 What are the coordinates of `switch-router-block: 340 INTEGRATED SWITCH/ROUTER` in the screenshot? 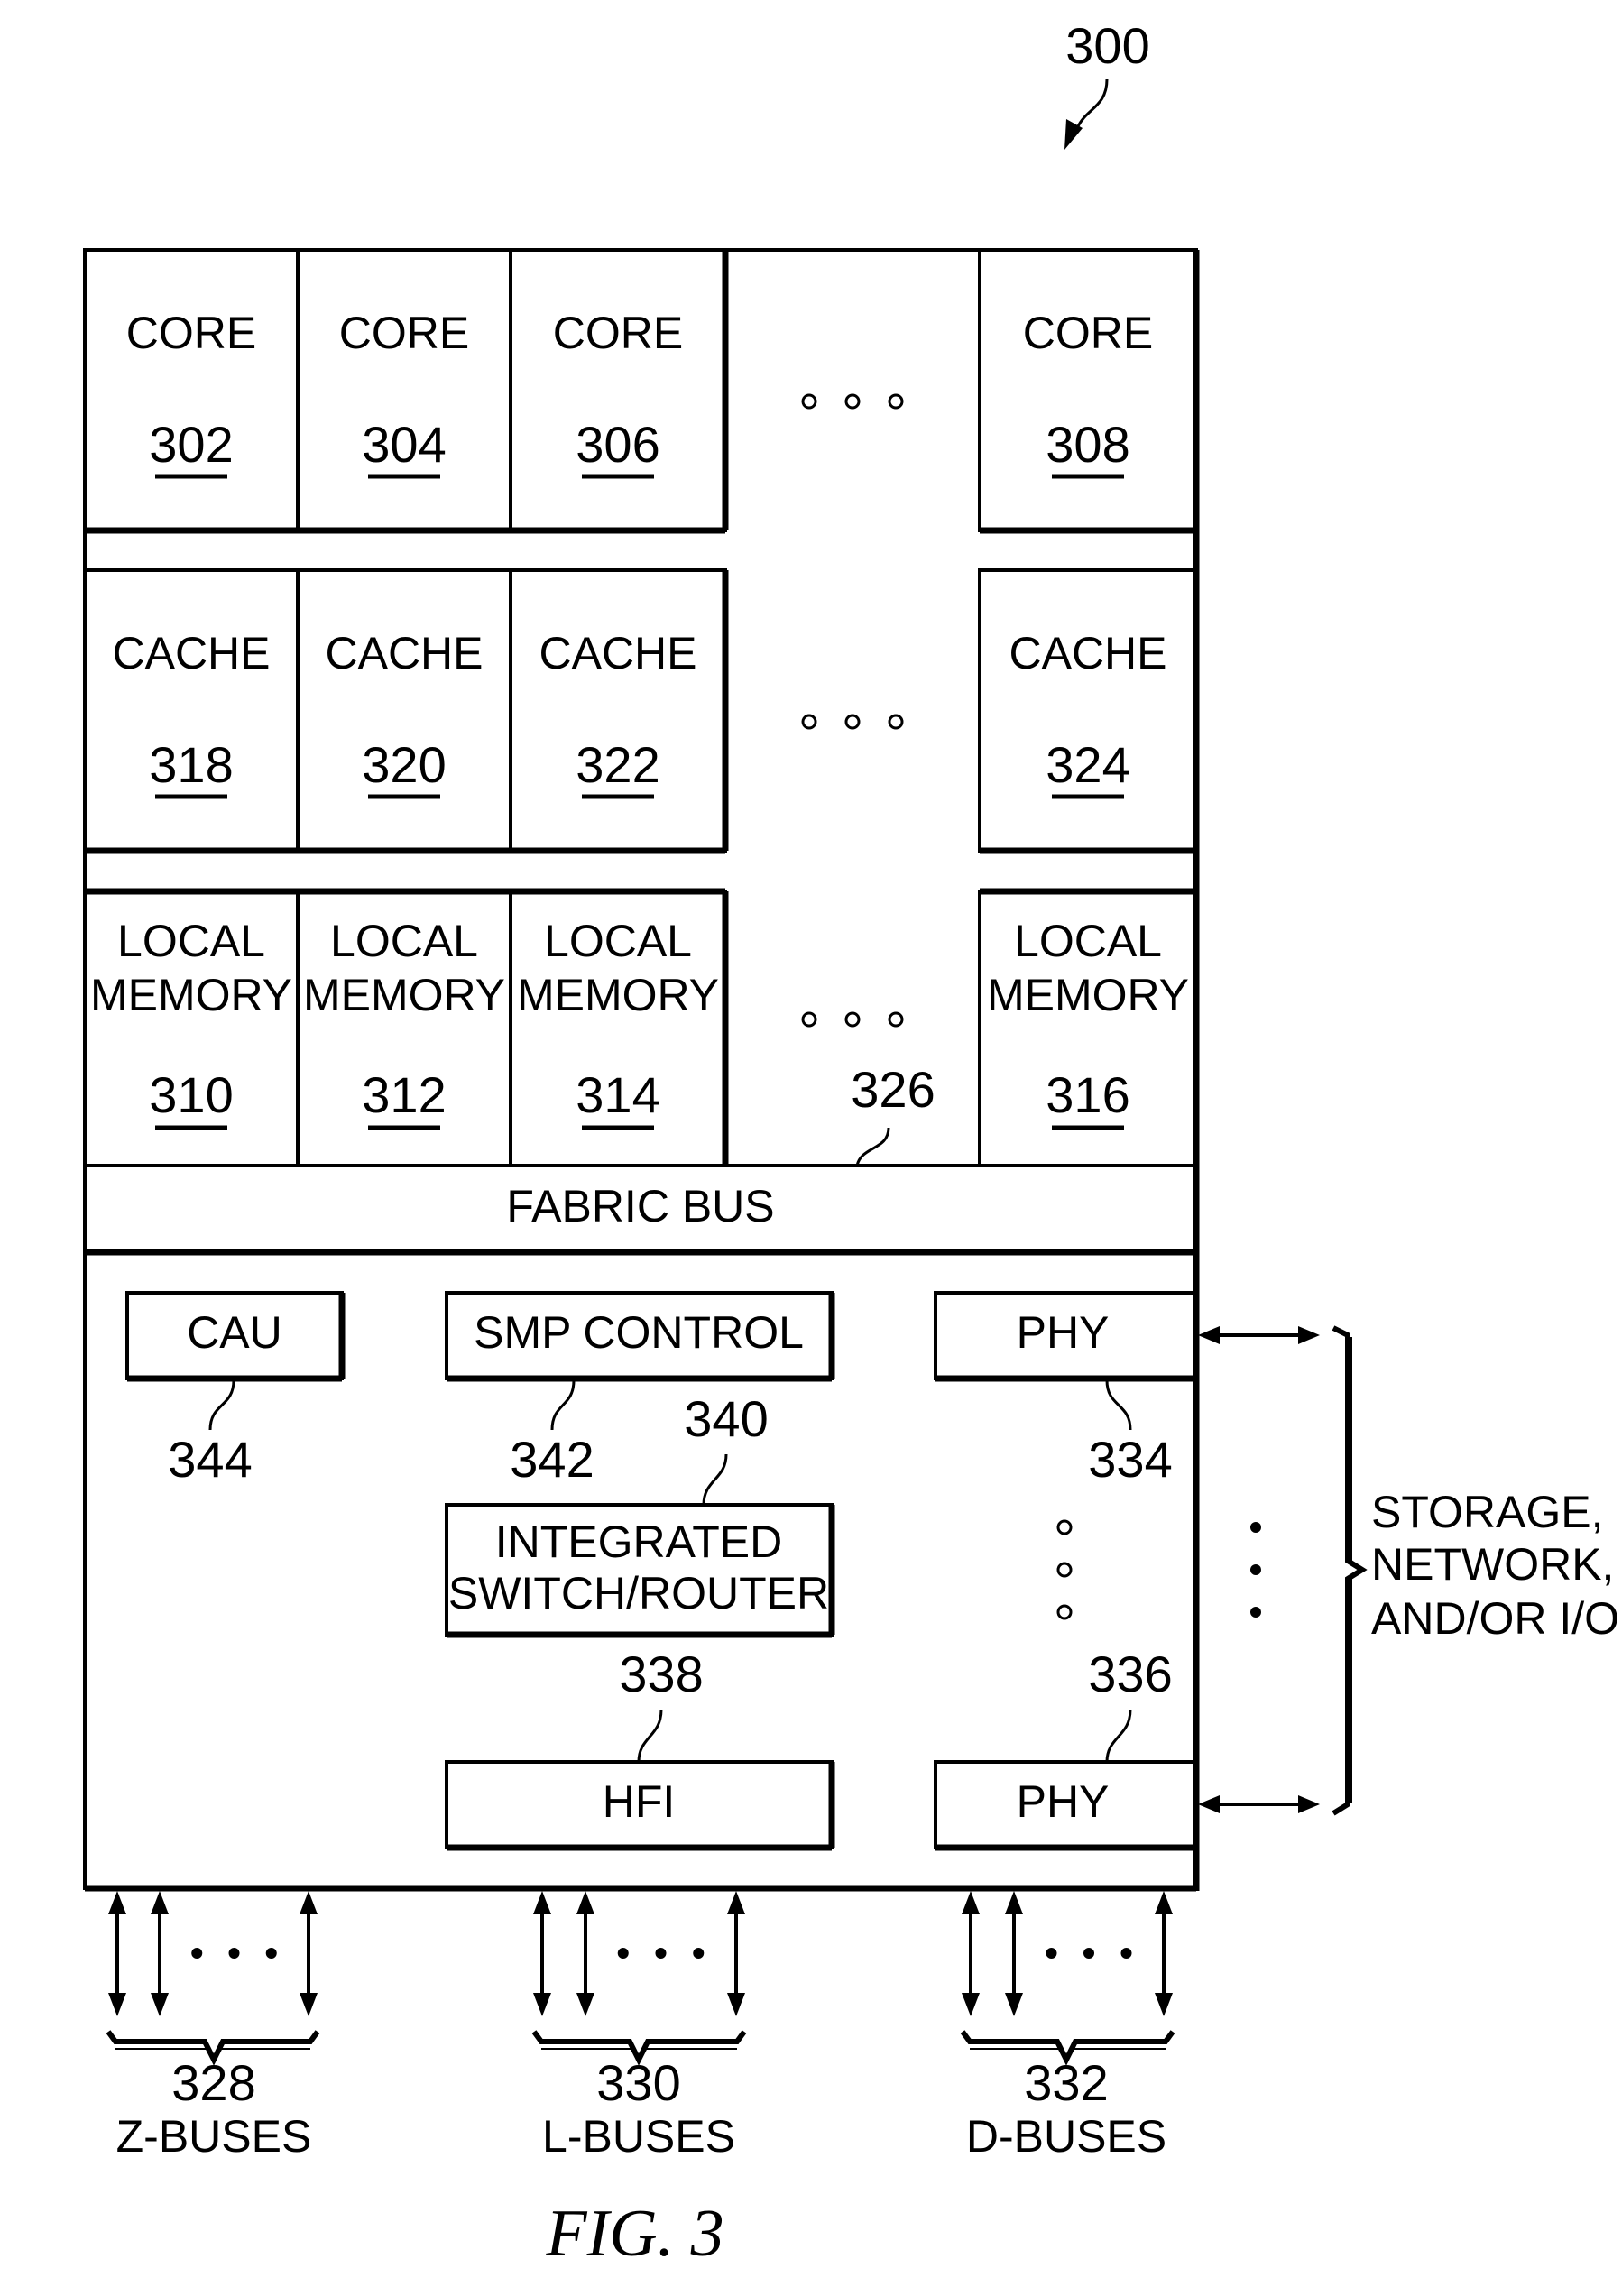 It's located at (640, 1514).